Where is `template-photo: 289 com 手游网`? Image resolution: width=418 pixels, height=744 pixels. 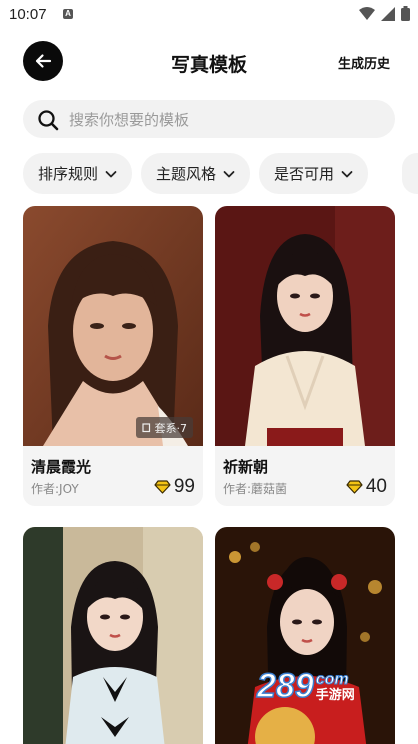 template-photo: 289 com 手游网 is located at coordinates (305, 635).